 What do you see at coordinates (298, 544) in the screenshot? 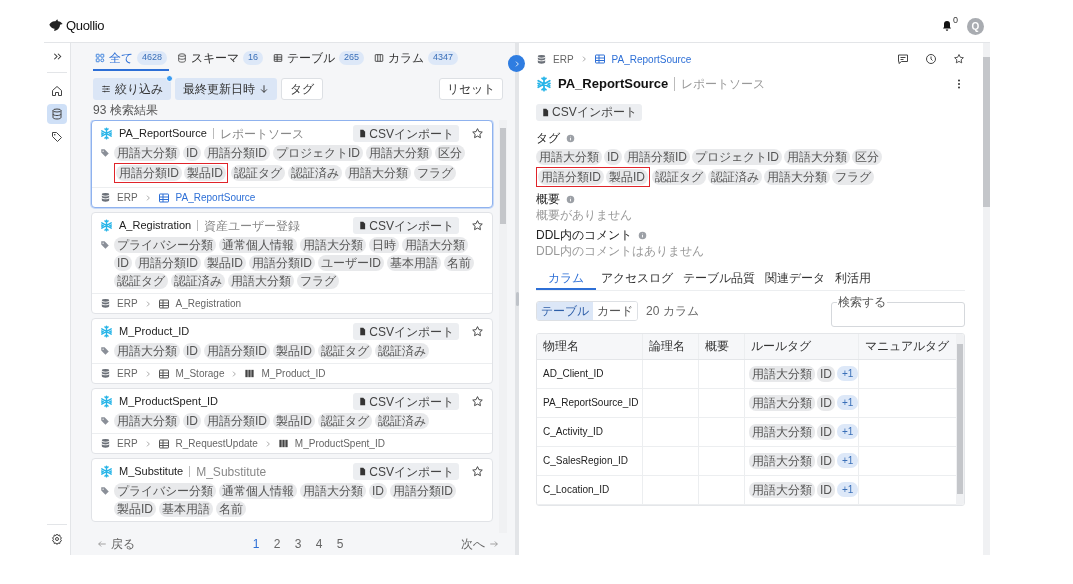
I see `page-link: 3` at bounding box center [298, 544].